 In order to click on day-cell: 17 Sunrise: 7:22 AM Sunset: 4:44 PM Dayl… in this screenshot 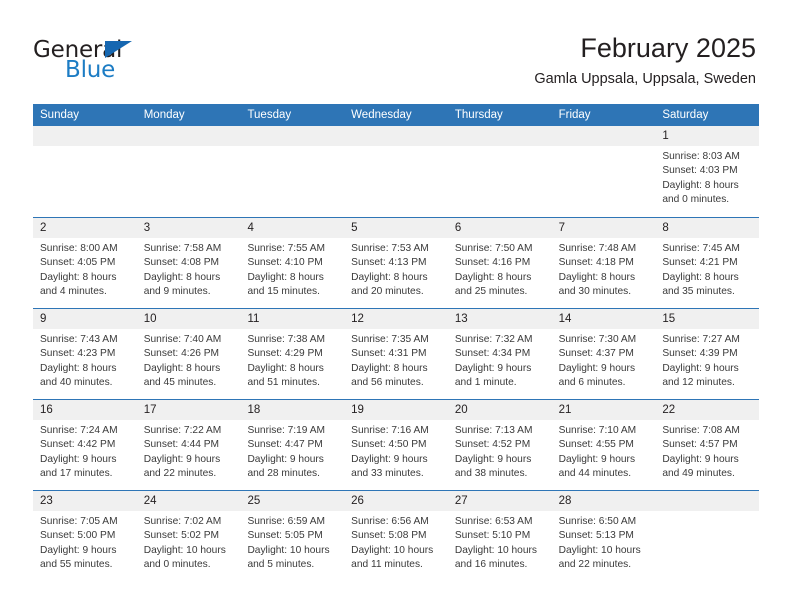, I will do `click(188, 445)`.